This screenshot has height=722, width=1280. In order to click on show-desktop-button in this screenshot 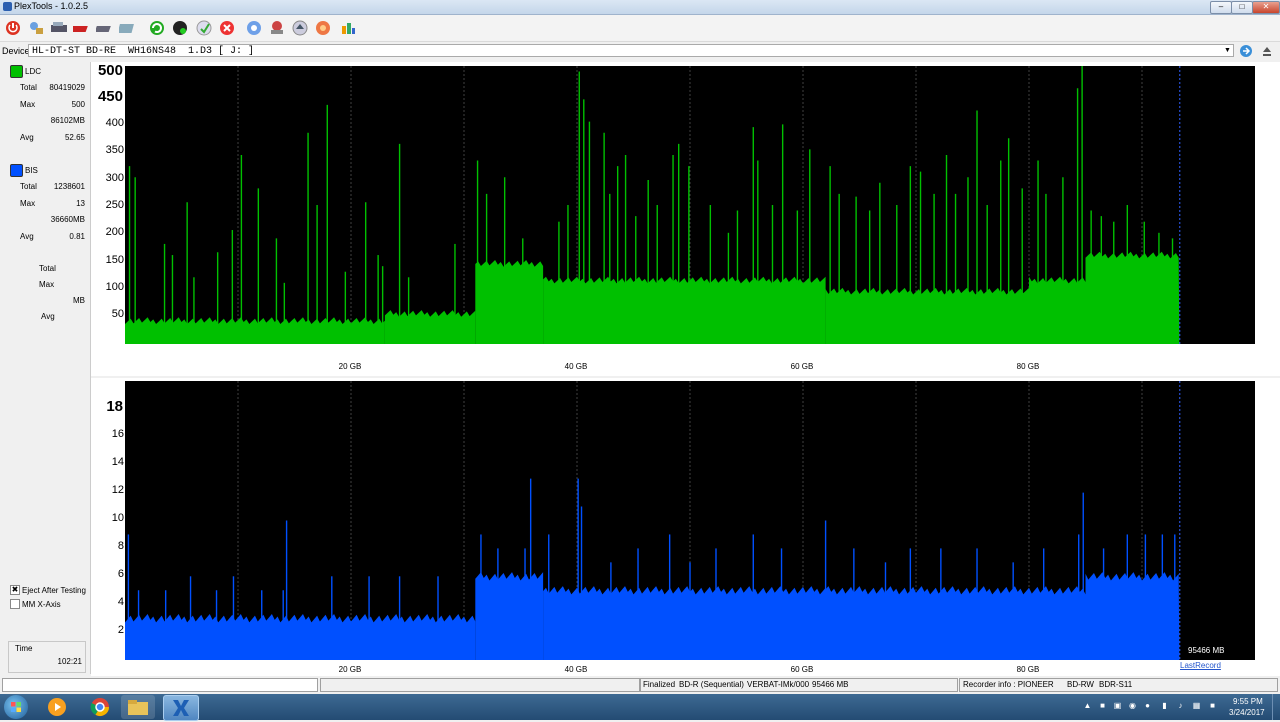, I will do `click(1276, 707)`.